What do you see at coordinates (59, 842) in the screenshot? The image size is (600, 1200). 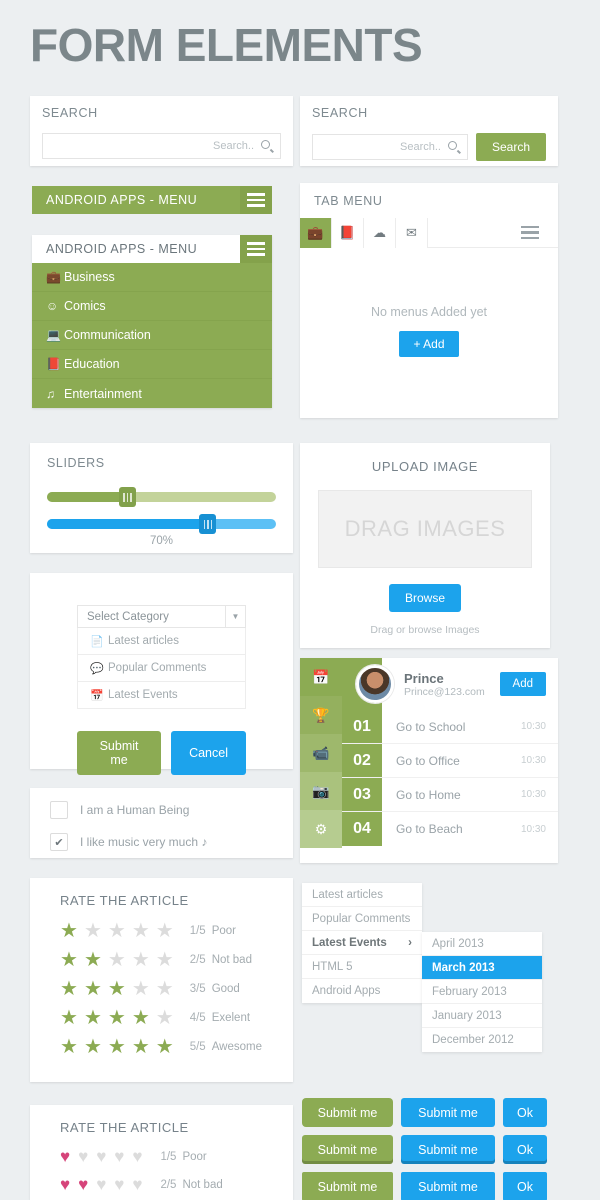 I see `checkbox-music: ✔` at bounding box center [59, 842].